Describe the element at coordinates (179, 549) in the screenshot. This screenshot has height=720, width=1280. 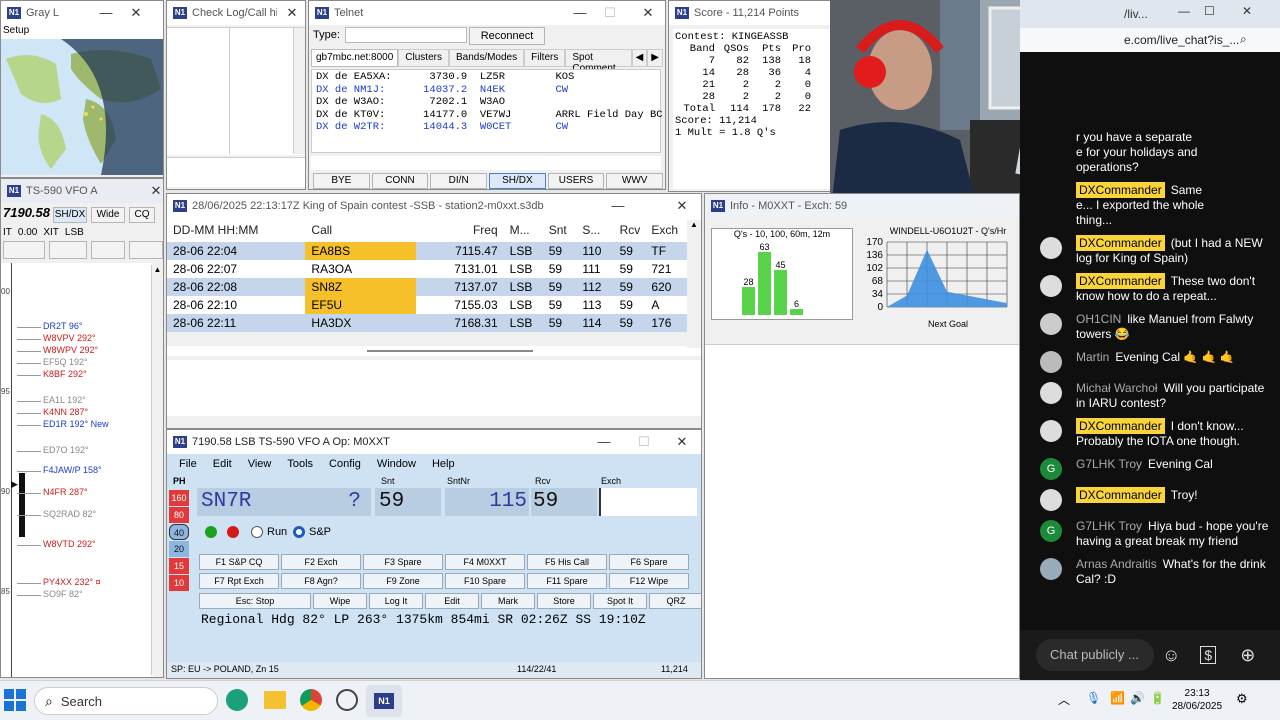
I see `band-20-button: 20` at that location.